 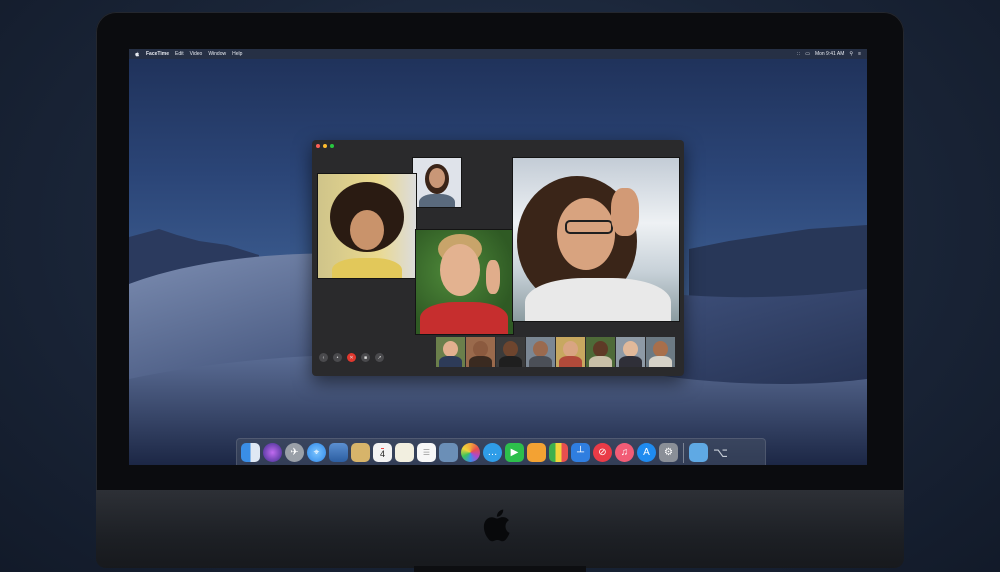 I want to click on close-button, so click(x=318, y=146).